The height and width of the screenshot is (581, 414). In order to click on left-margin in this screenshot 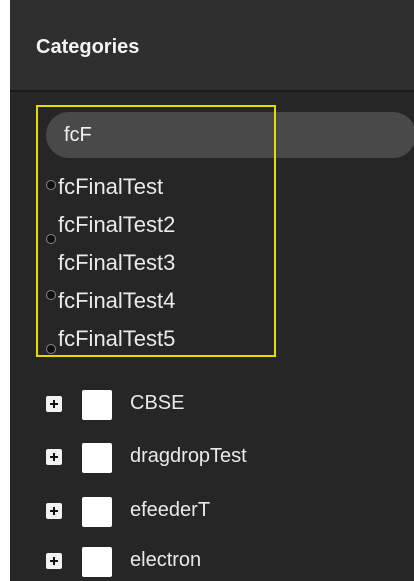, I will do `click(5, 290)`.